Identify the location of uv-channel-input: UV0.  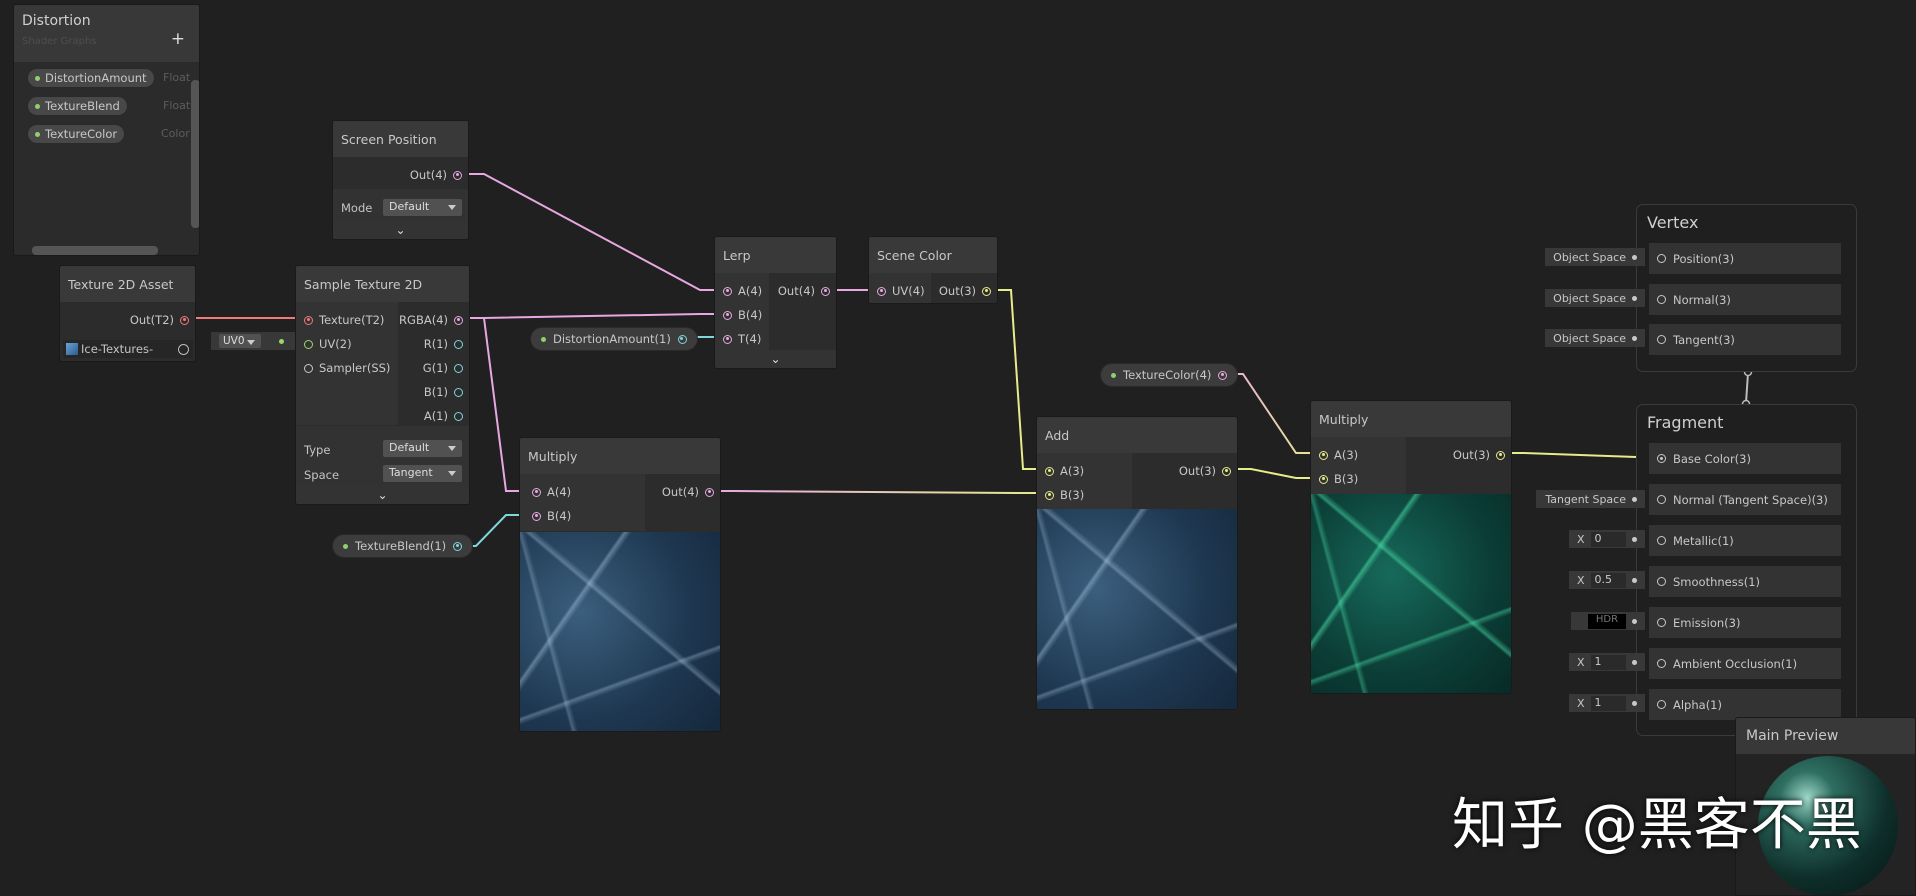
(253, 341).